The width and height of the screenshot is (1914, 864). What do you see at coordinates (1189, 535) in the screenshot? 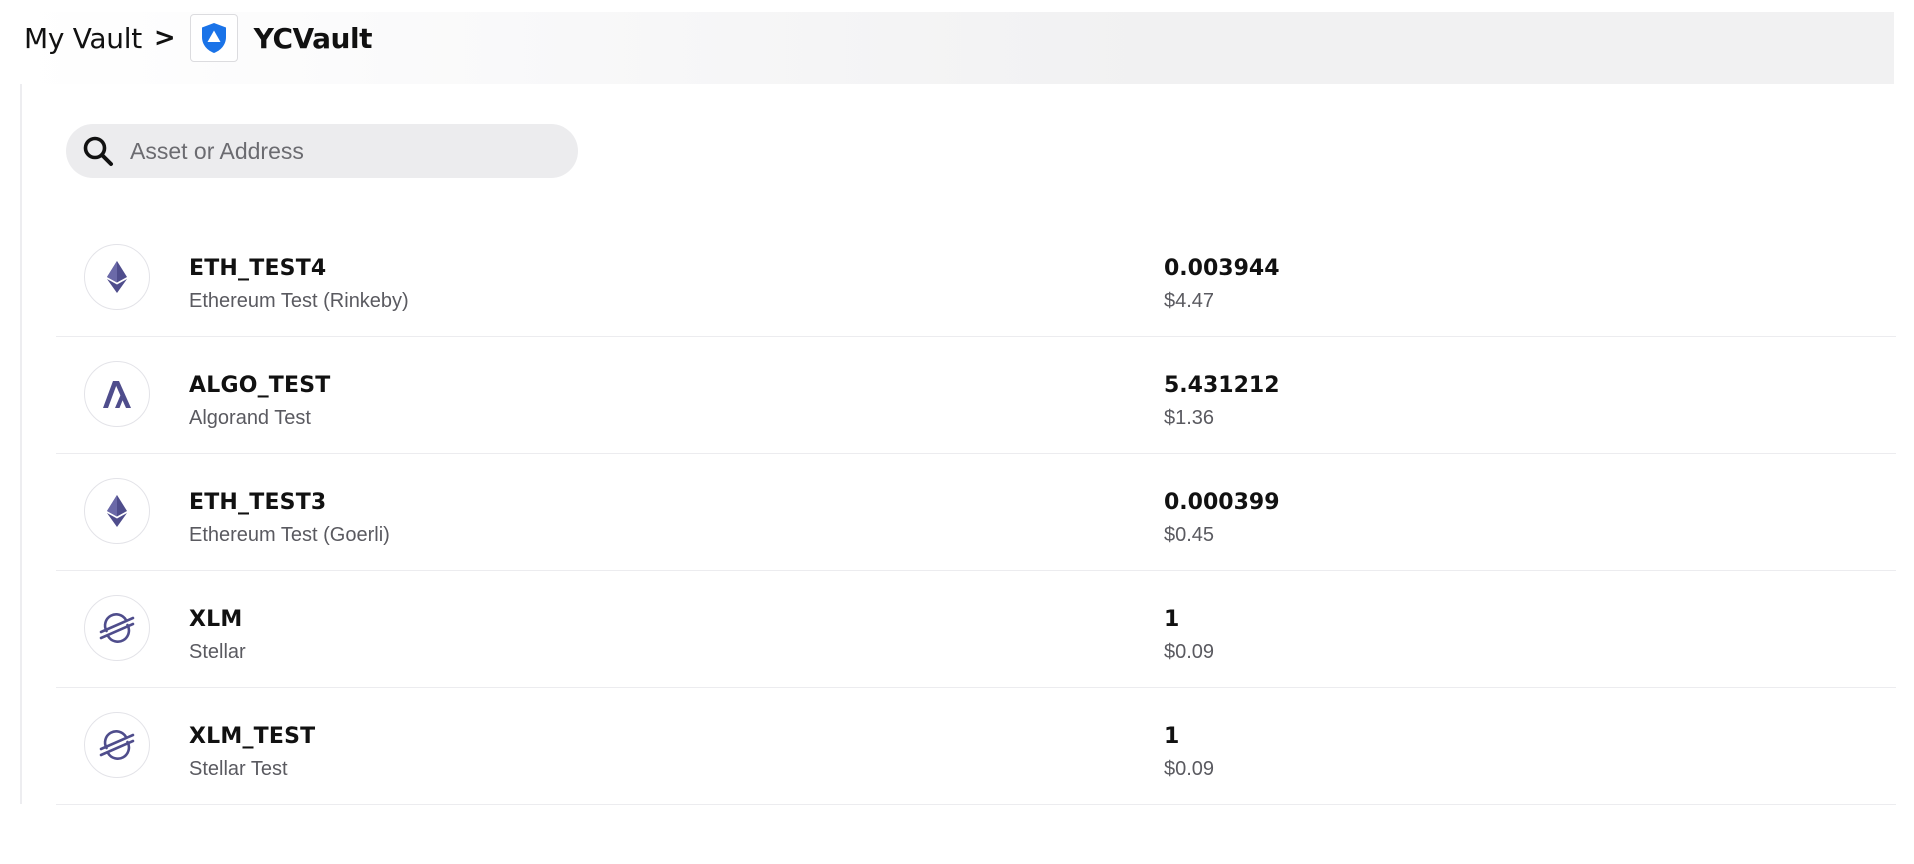
I see `asset-usd-value: $0.45` at bounding box center [1189, 535].